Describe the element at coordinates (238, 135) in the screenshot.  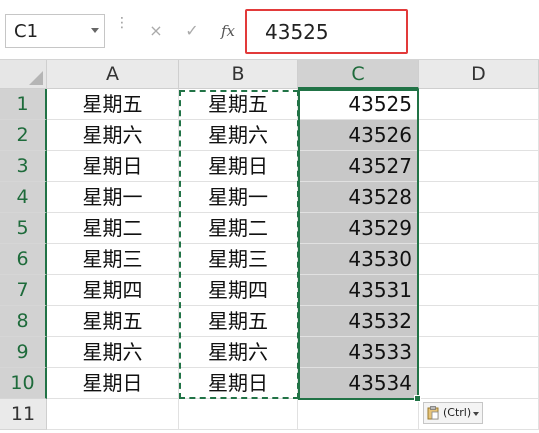
I see `cell-b2: 星期六` at that location.